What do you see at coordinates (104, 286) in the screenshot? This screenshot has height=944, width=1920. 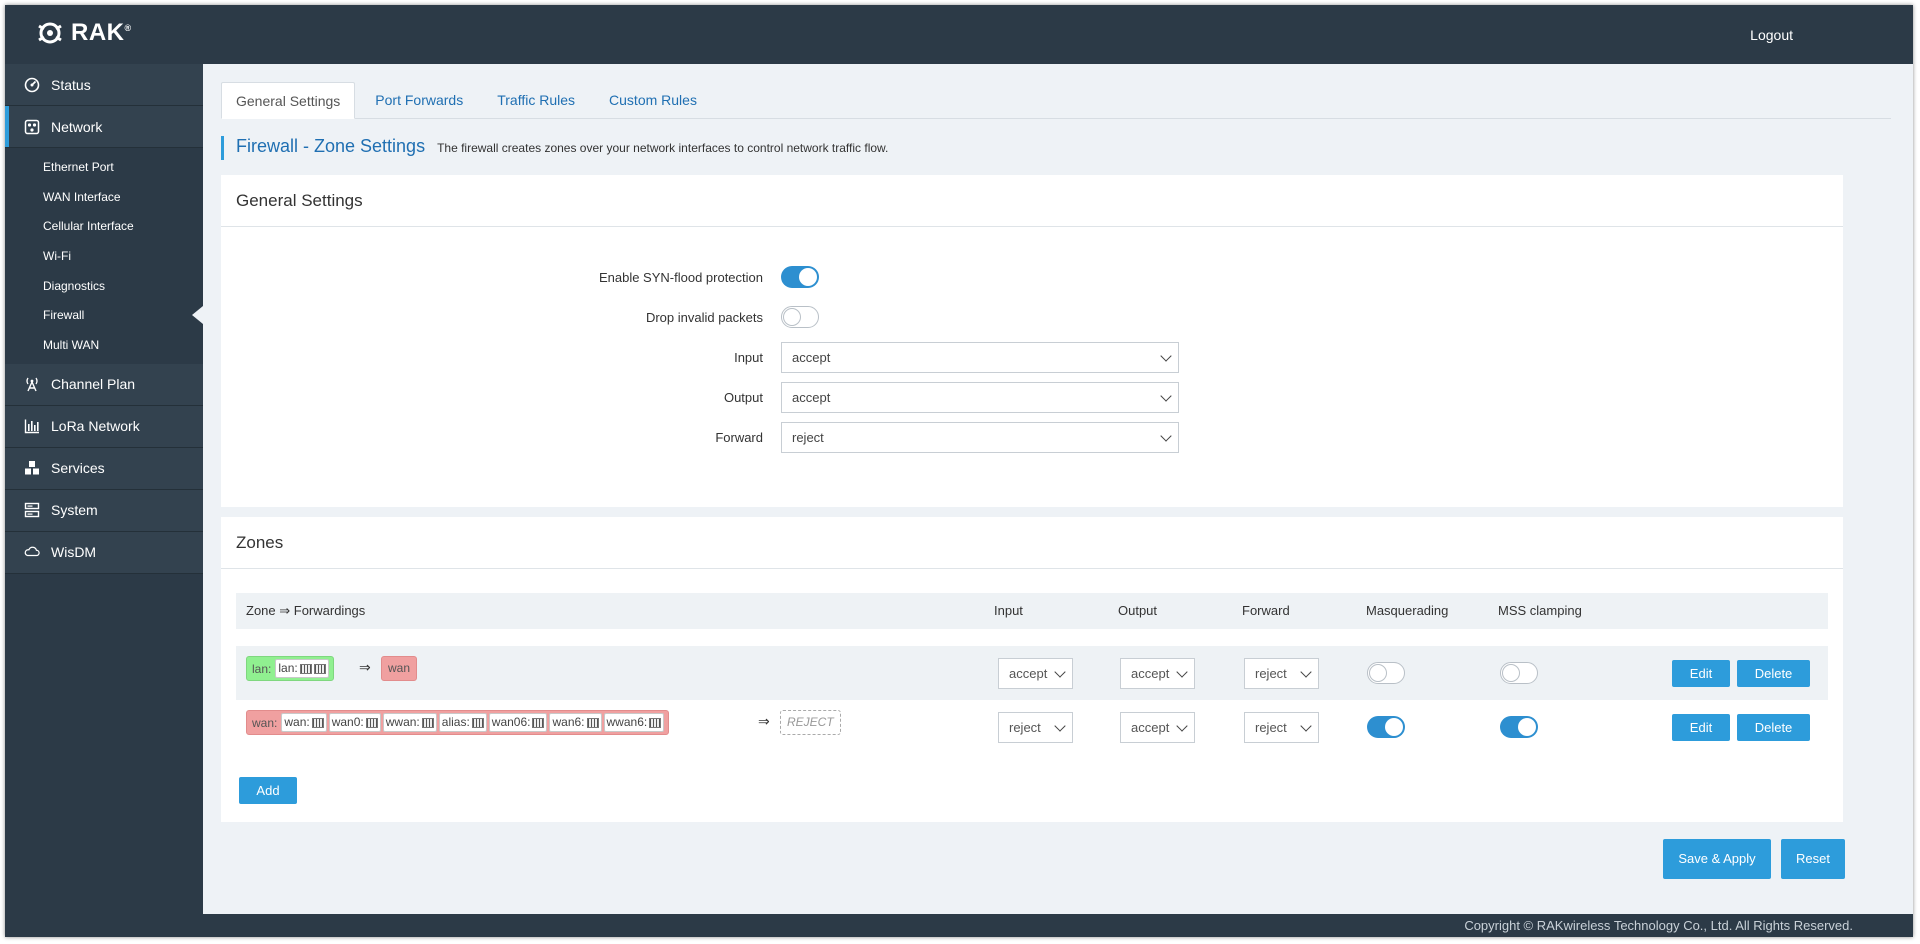 I see `submenu-diagnostics: Diagnostics` at bounding box center [104, 286].